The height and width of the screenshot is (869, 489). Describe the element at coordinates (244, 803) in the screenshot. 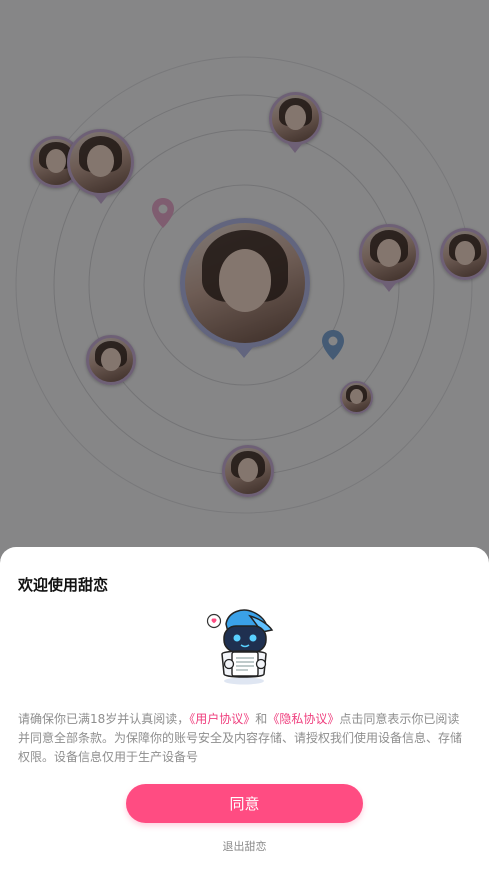

I see `agree-button: 同意` at that location.